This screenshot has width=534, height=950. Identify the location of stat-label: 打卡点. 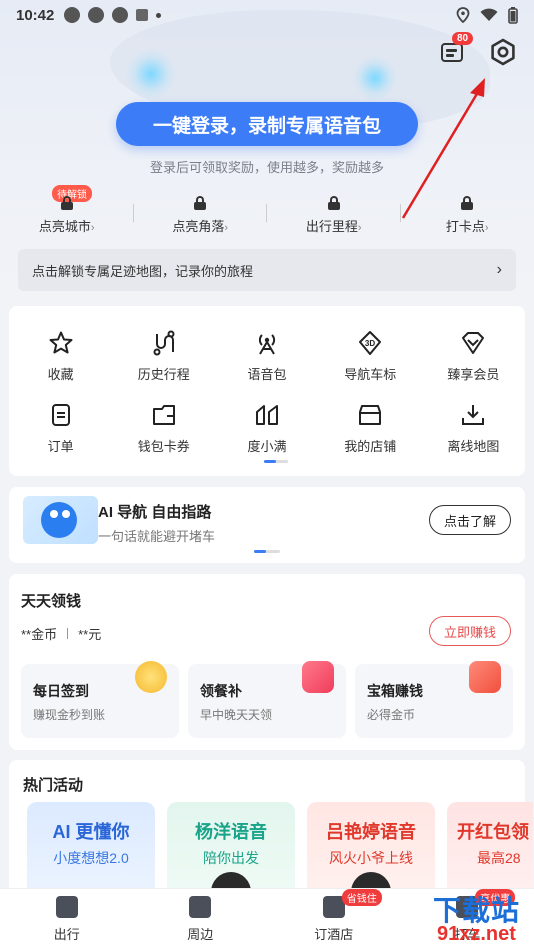
(465, 226).